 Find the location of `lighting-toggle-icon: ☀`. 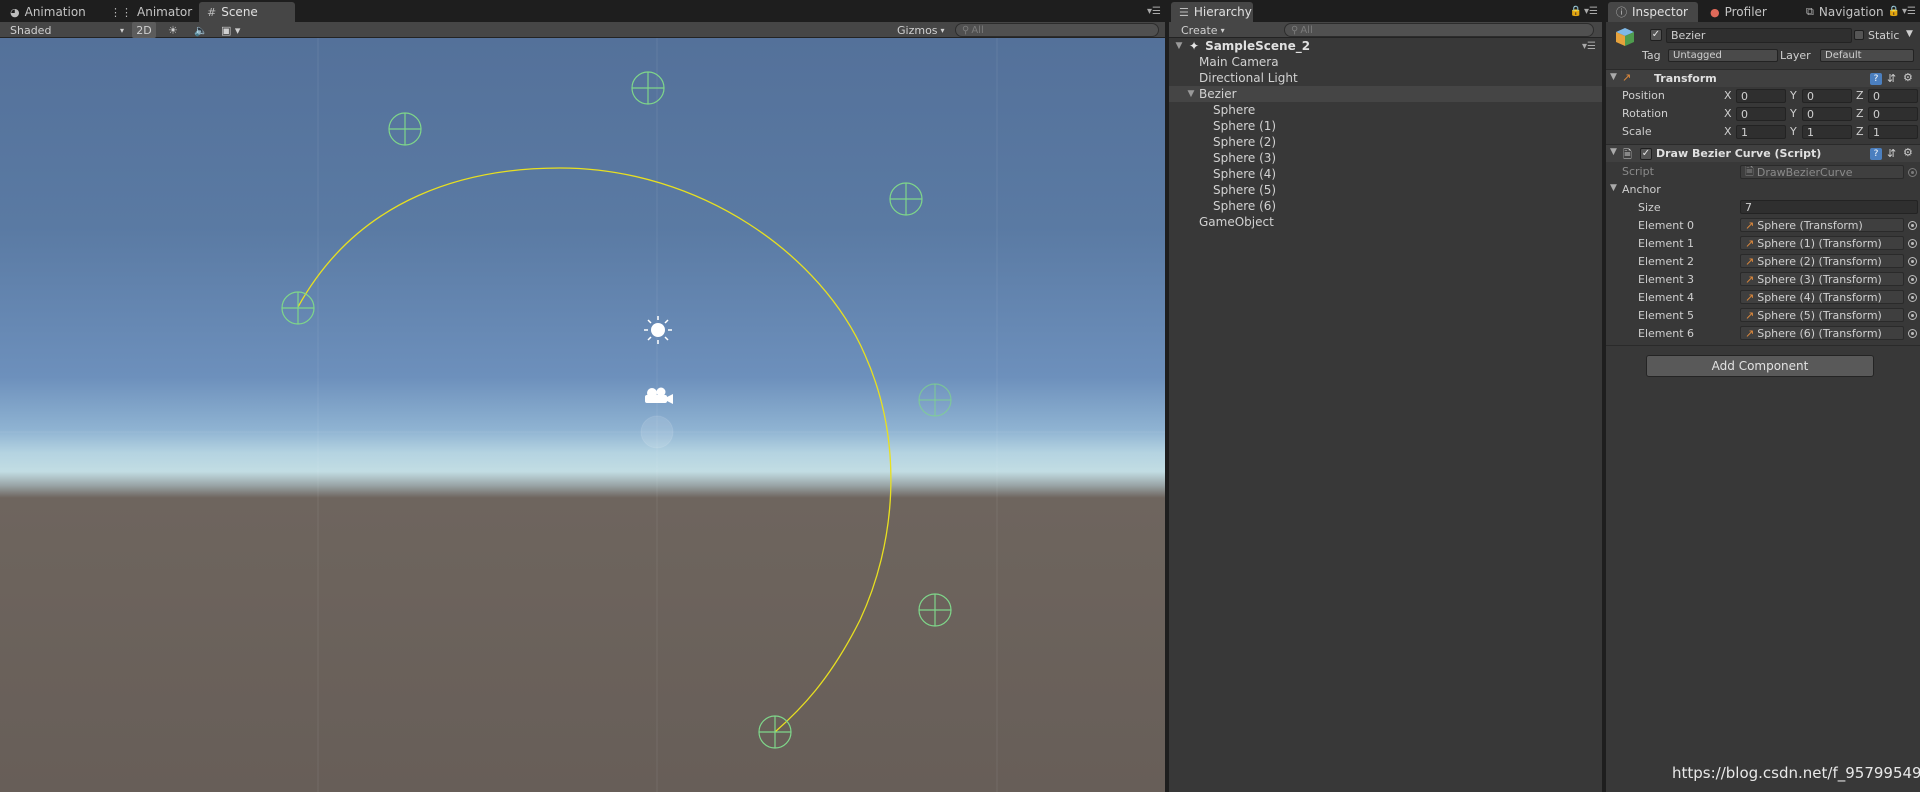

lighting-toggle-icon: ☀ is located at coordinates (173, 30).